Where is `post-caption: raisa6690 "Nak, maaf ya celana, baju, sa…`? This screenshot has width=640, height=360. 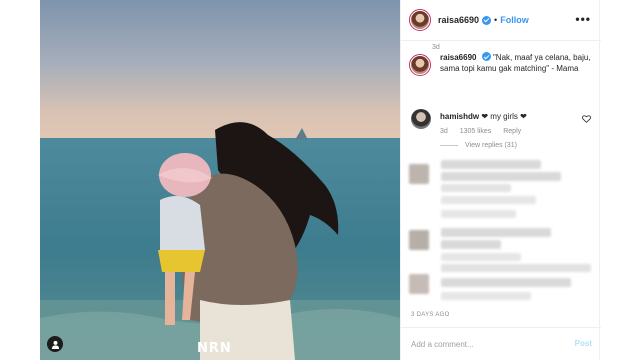
post-caption: raisa6690 "Nak, maaf ya celana, baju, sa… is located at coordinates (502, 64).